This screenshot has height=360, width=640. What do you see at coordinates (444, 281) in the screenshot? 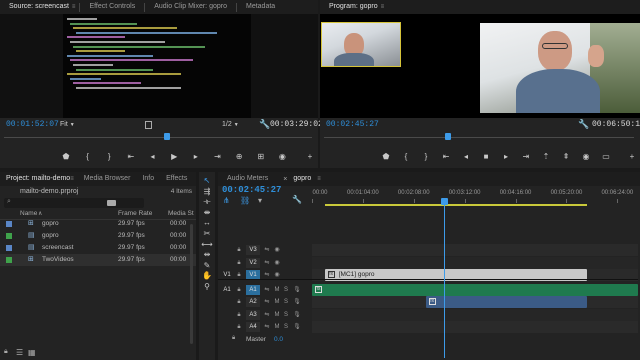
I see `timeline-playhead-line` at bounding box center [444, 281].